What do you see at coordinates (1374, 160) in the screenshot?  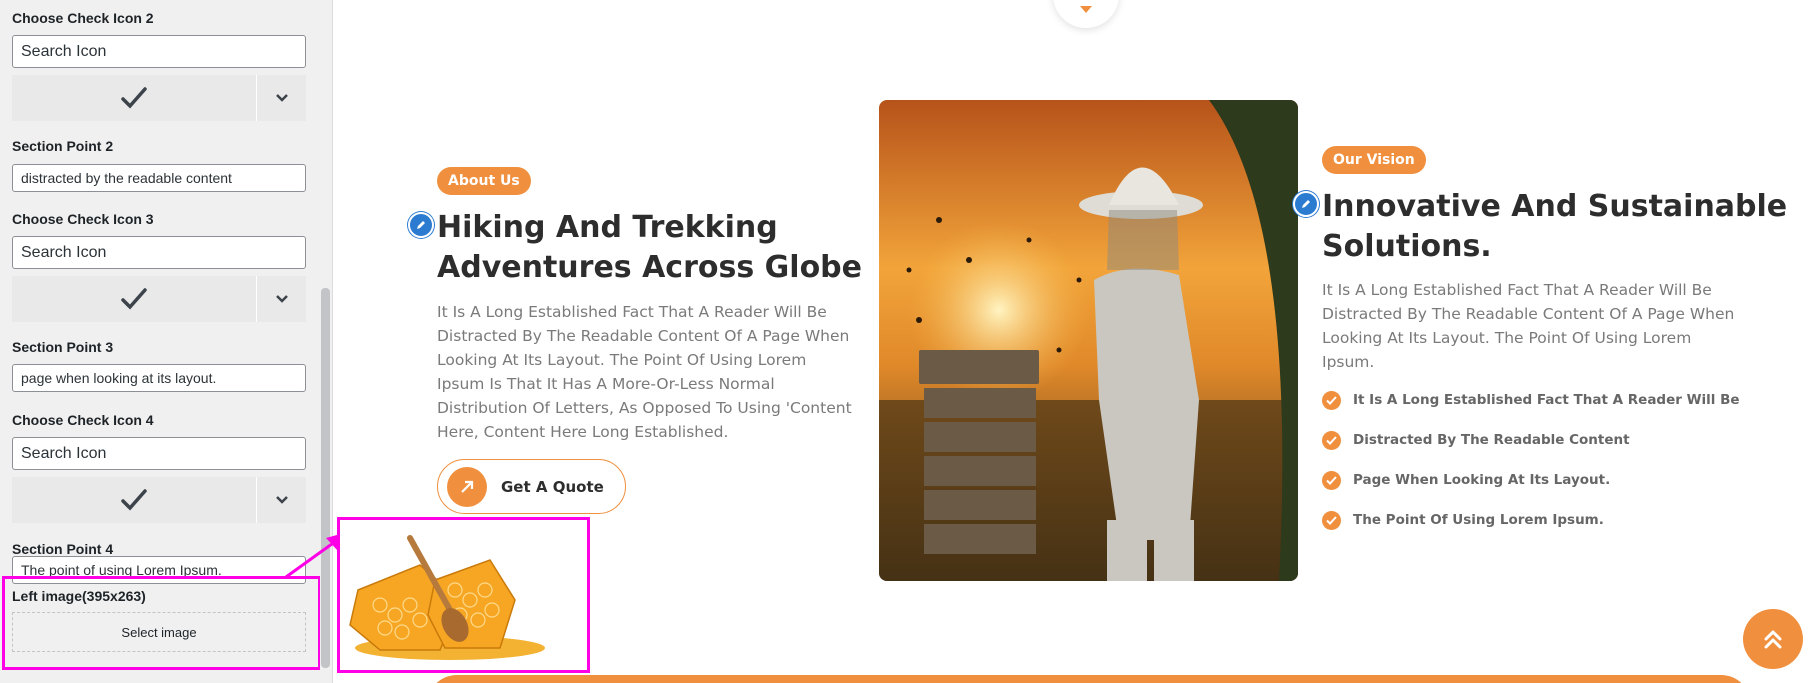 I see `our-vision-badge: Our Vision` at bounding box center [1374, 160].